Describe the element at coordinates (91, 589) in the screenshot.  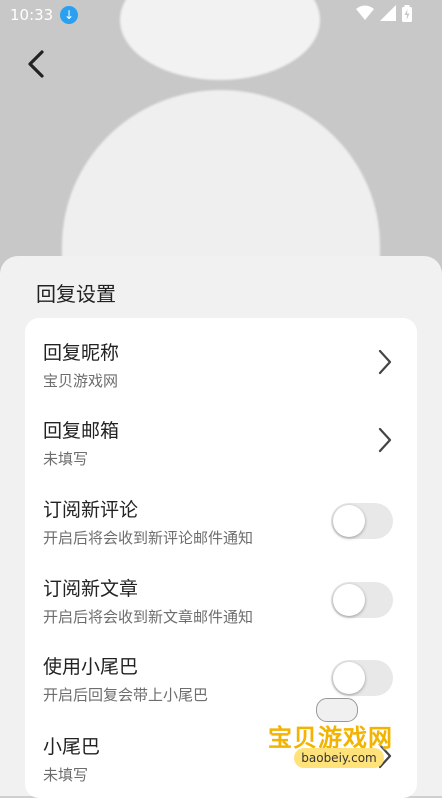
I see `setting-title: 订阅新文章` at that location.